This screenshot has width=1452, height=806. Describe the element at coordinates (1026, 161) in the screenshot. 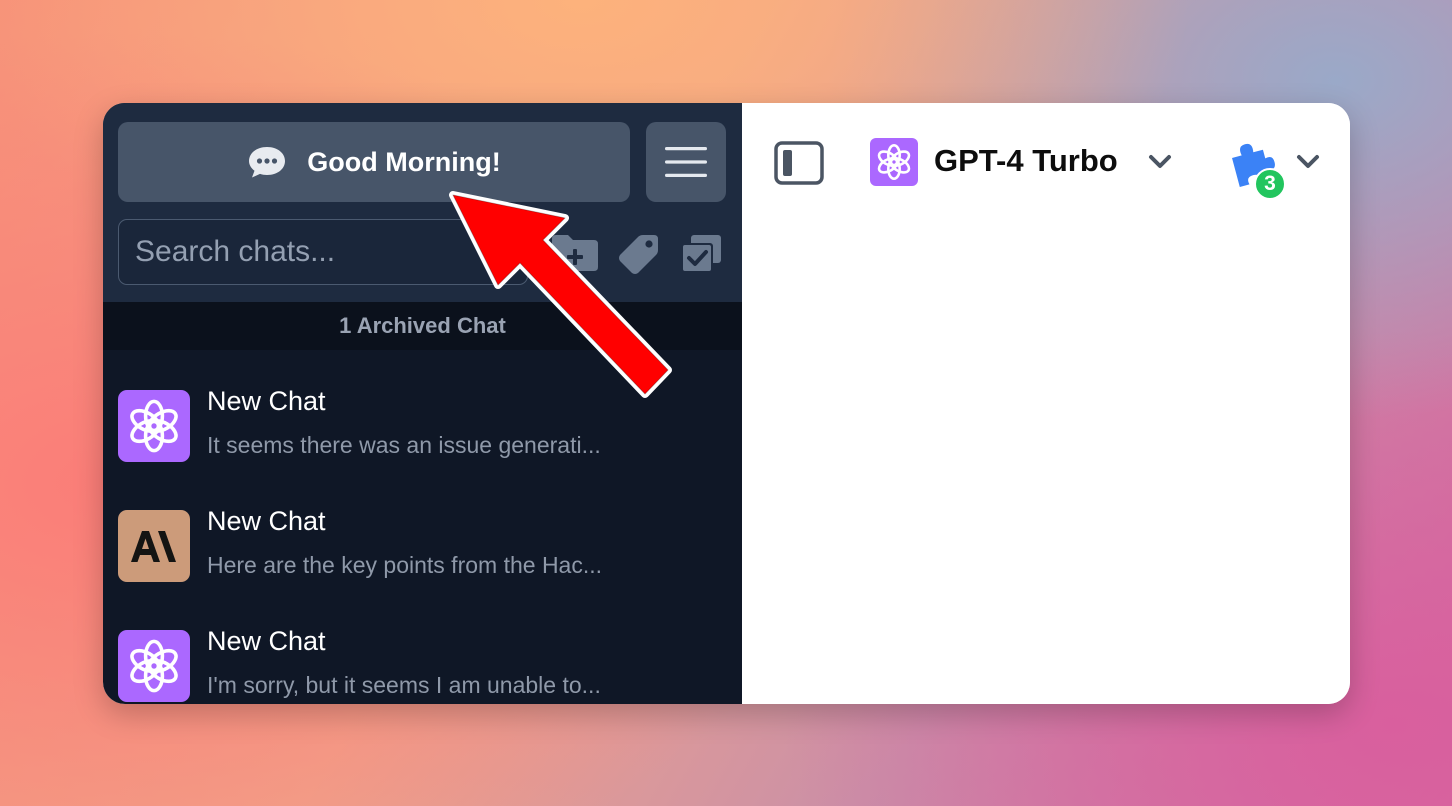

I see `model-selector: GPT-4 Turbo` at that location.